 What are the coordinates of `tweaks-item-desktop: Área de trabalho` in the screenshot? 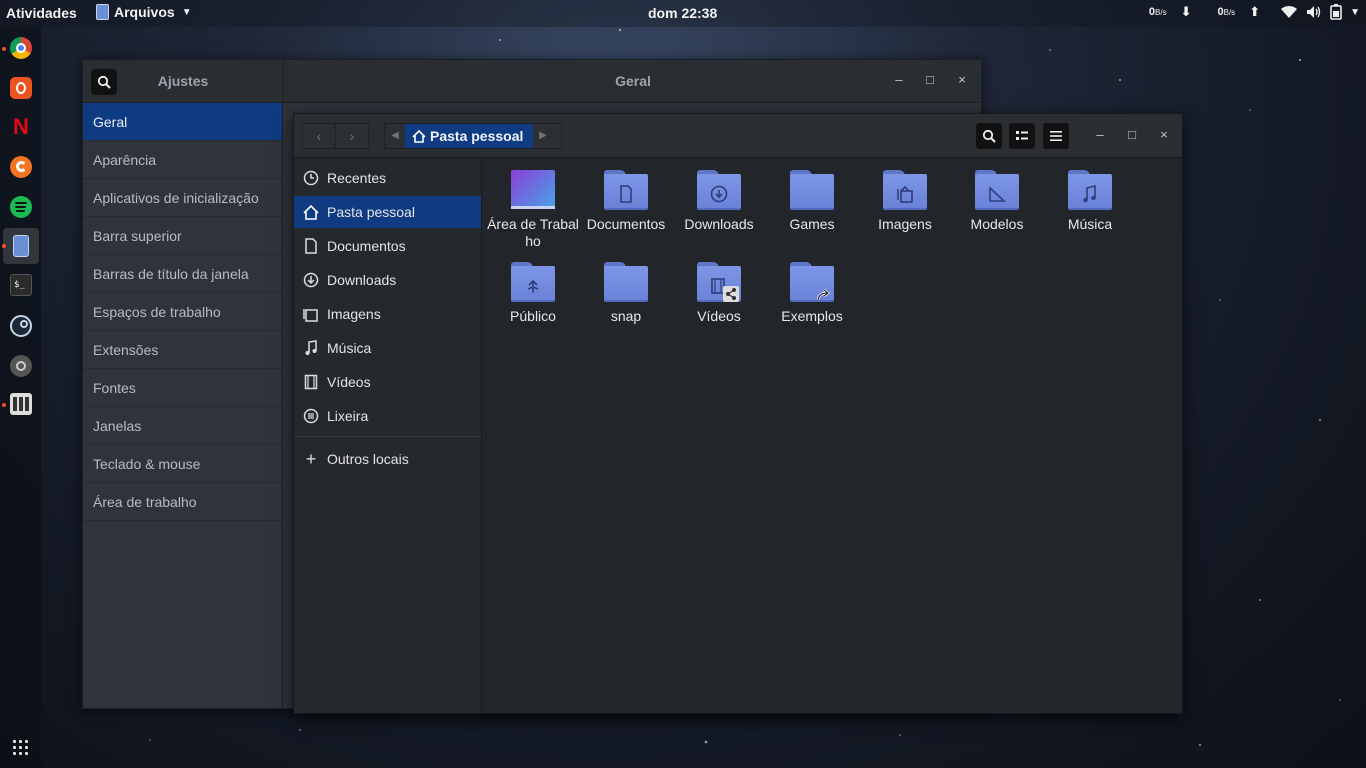 It's located at (182, 502).